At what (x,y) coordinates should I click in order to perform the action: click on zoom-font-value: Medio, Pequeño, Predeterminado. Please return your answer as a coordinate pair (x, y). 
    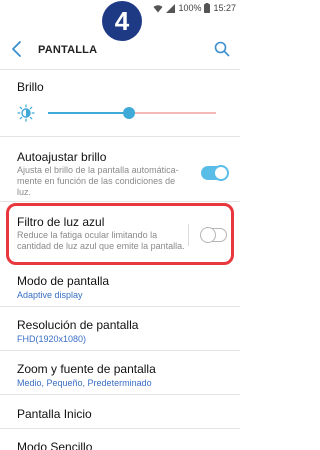
    Looking at the image, I should click on (84, 383).